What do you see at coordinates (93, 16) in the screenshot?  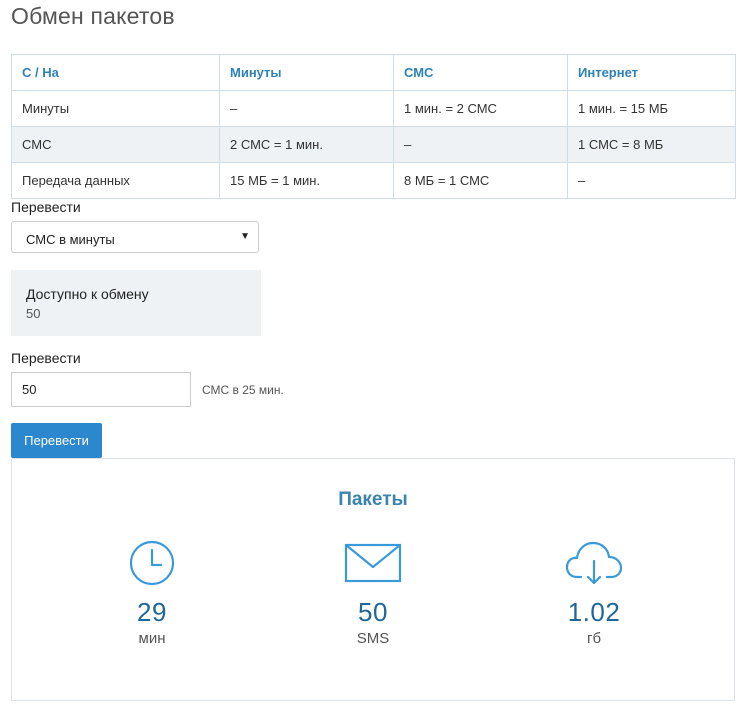 I see `page-title: Обмен пакетов` at bounding box center [93, 16].